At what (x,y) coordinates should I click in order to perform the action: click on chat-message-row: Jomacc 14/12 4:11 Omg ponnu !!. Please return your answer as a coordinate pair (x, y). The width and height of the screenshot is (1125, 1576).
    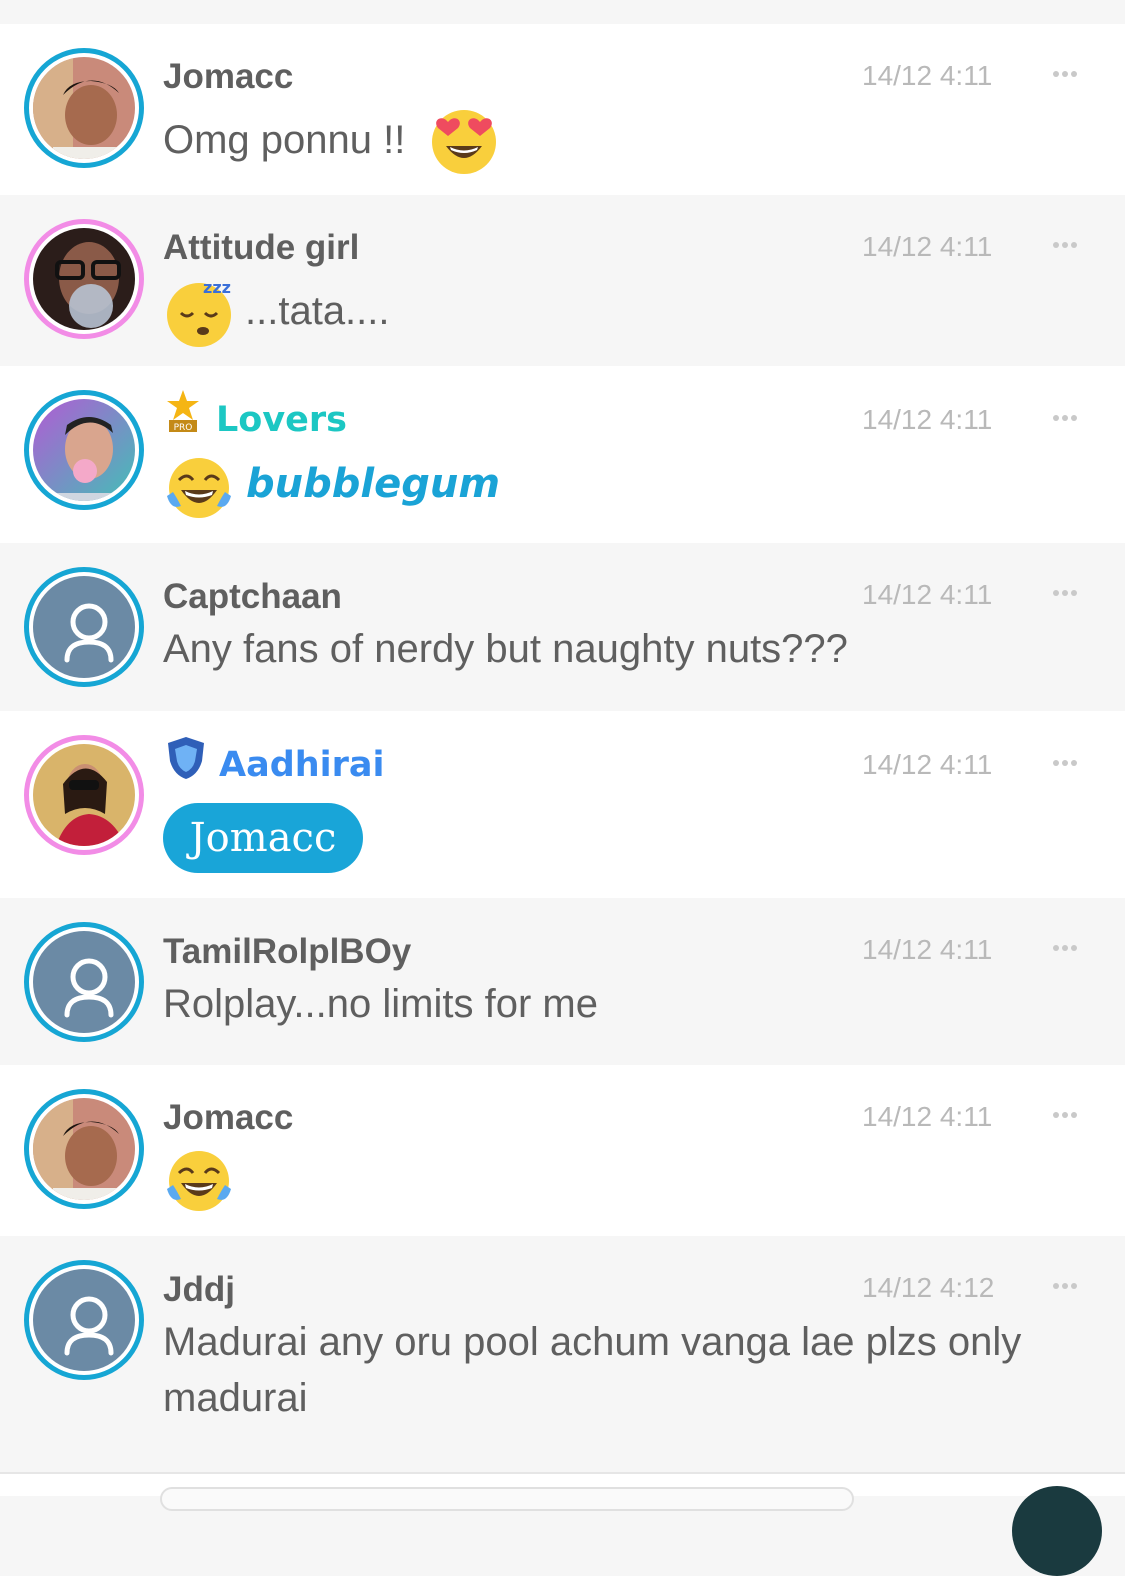
    Looking at the image, I should click on (562, 109).